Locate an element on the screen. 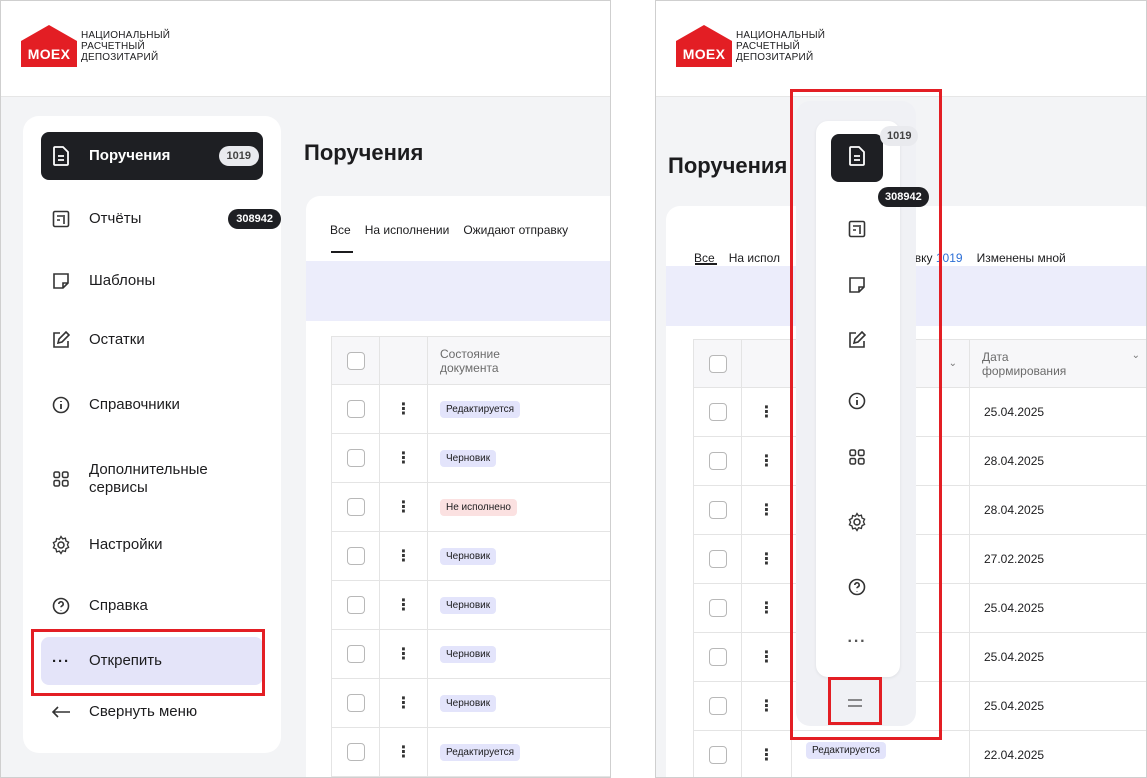 The image size is (1147, 778). rail-item-more: ··· is located at coordinates (857, 642).